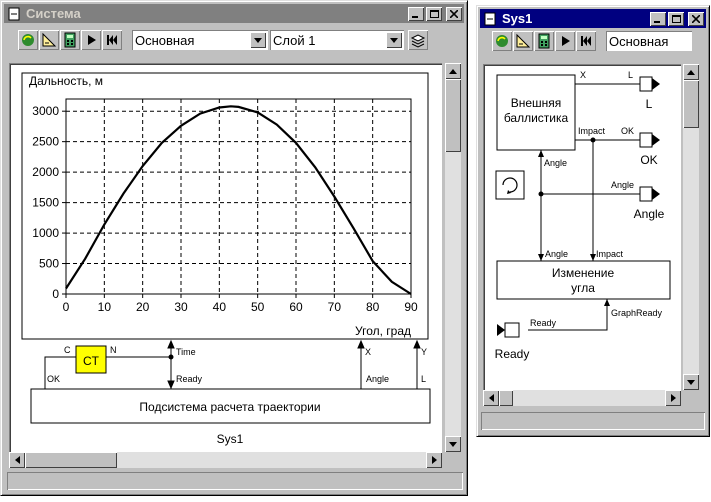 The width and height of the screenshot is (711, 502). Describe the element at coordinates (45, 203) in the screenshot. I see `y-tick-label: 1500` at that location.